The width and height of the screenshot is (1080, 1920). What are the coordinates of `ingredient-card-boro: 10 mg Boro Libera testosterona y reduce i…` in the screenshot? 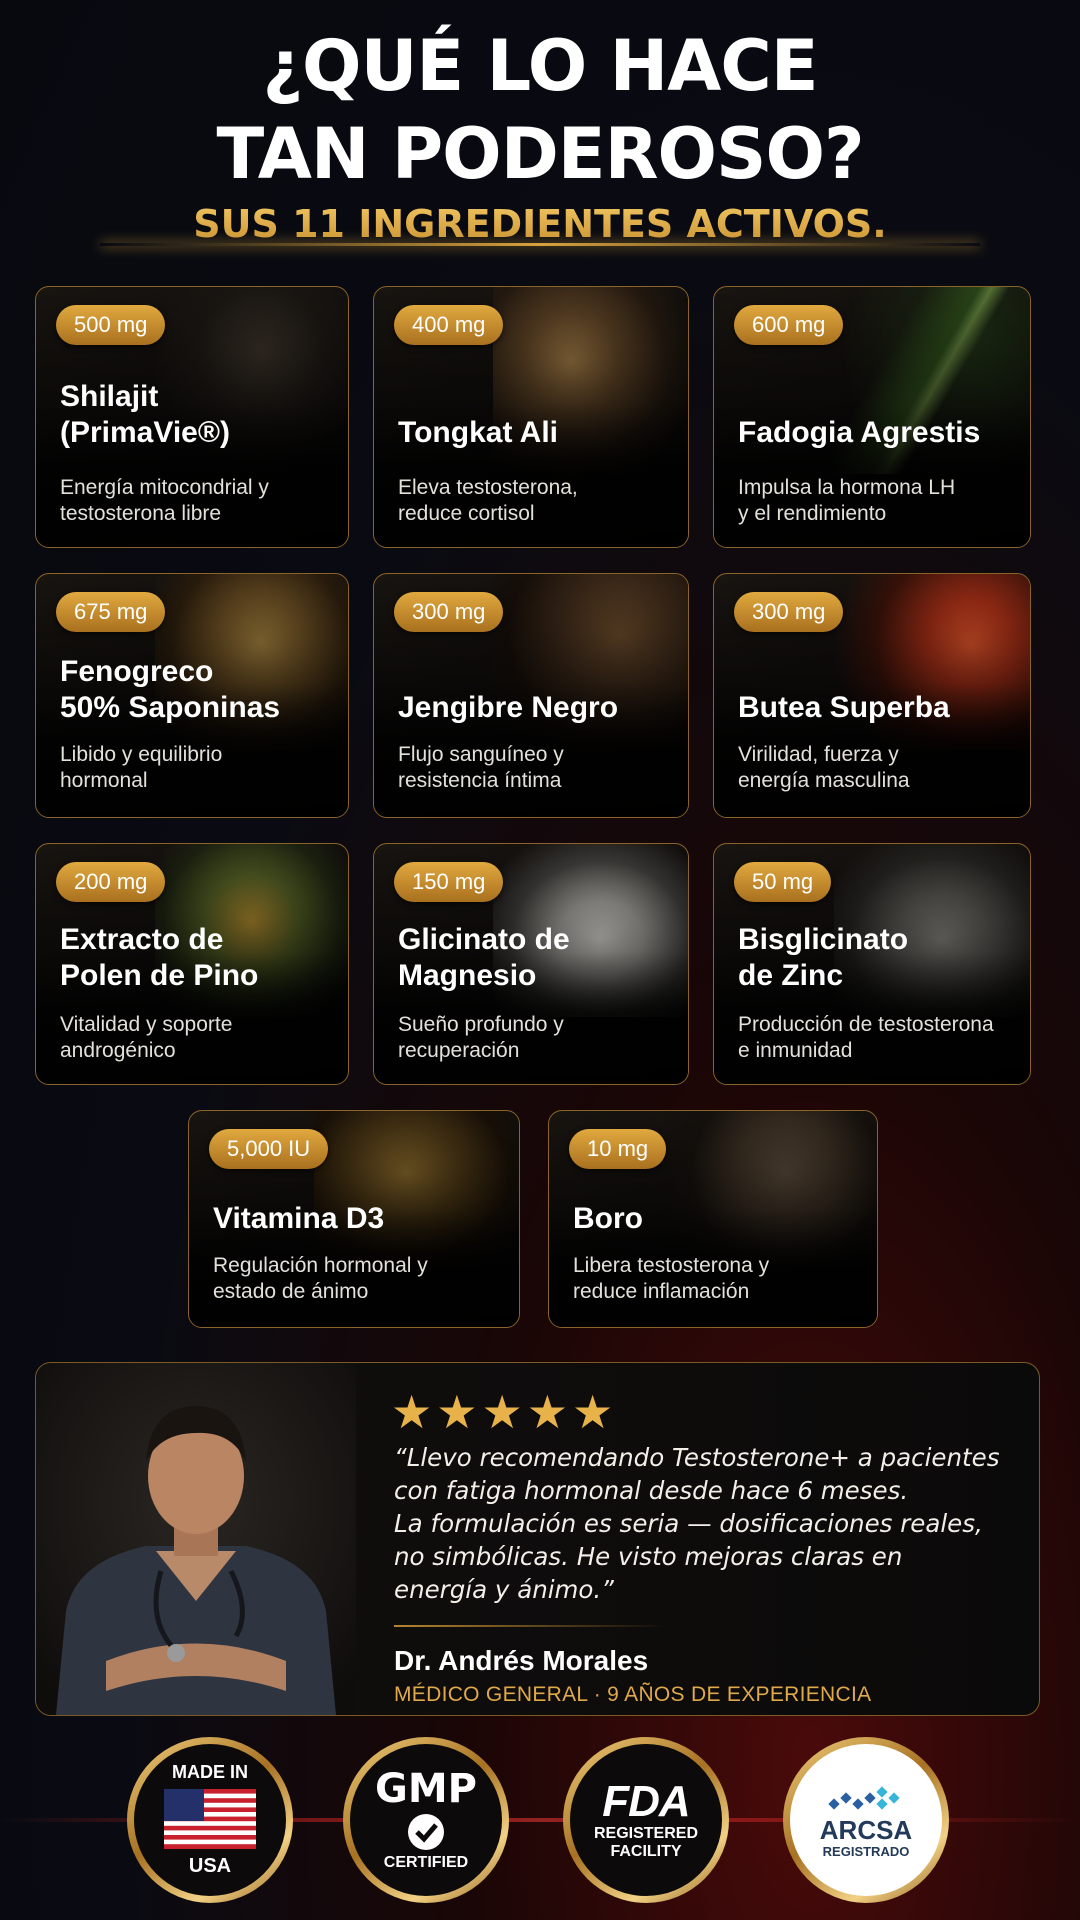 It's located at (713, 1219).